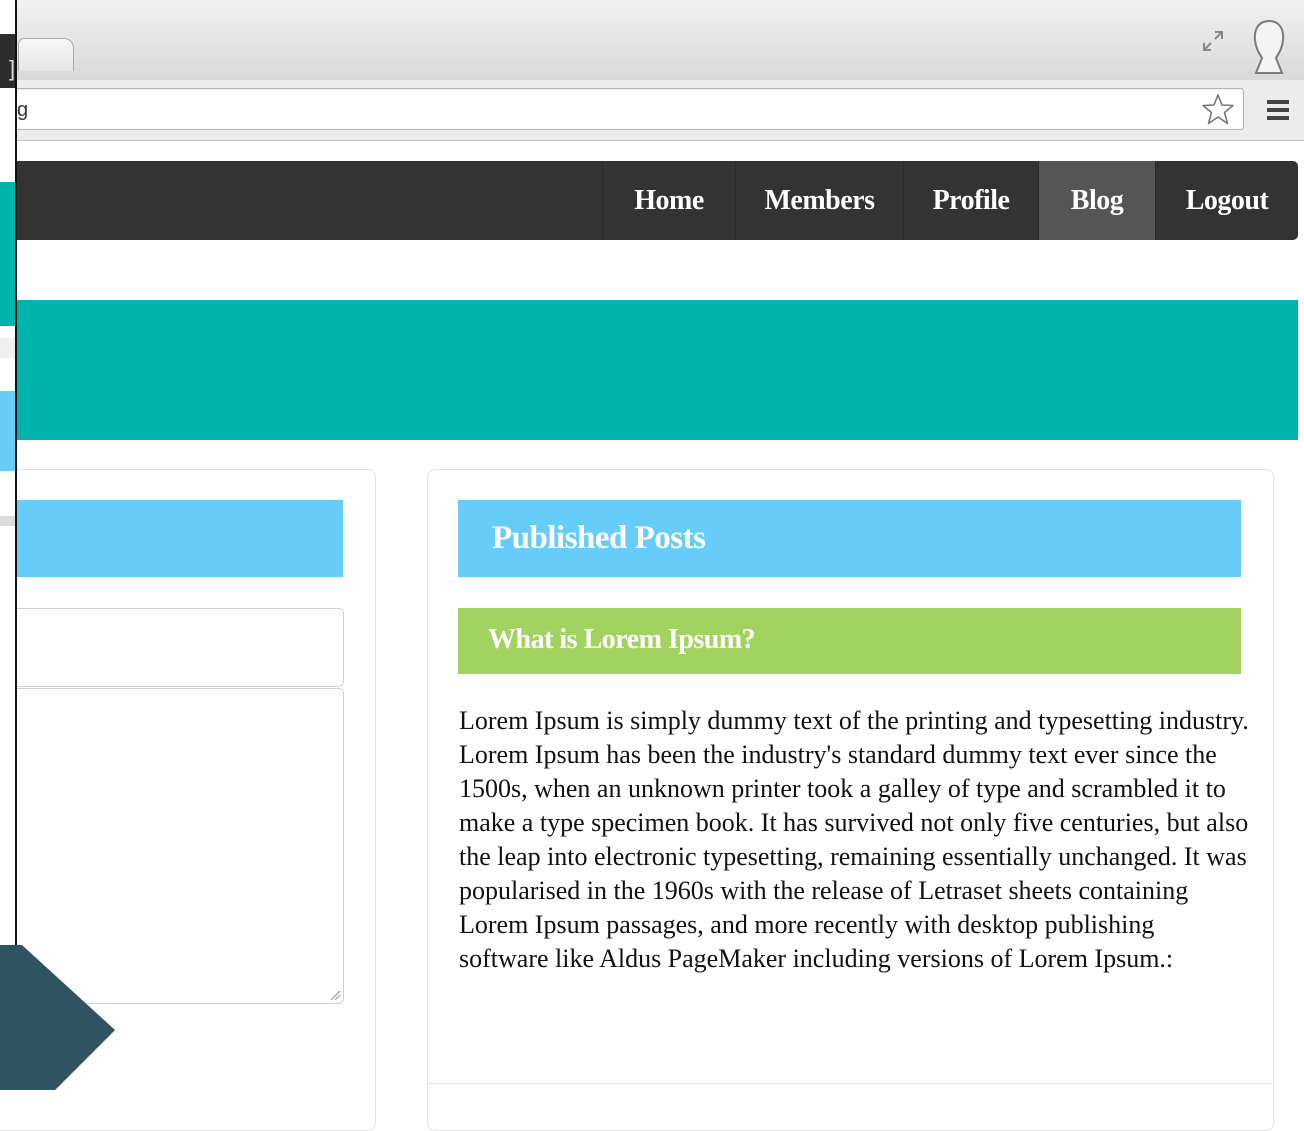  What do you see at coordinates (7, 254) in the screenshot?
I see `strip-teal-block` at bounding box center [7, 254].